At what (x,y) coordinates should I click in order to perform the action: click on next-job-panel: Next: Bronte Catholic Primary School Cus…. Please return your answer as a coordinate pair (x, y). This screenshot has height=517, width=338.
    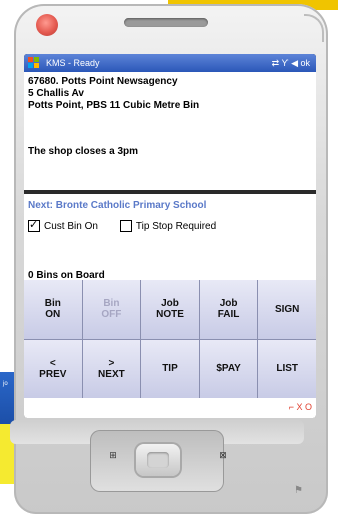
    Looking at the image, I should click on (170, 237).